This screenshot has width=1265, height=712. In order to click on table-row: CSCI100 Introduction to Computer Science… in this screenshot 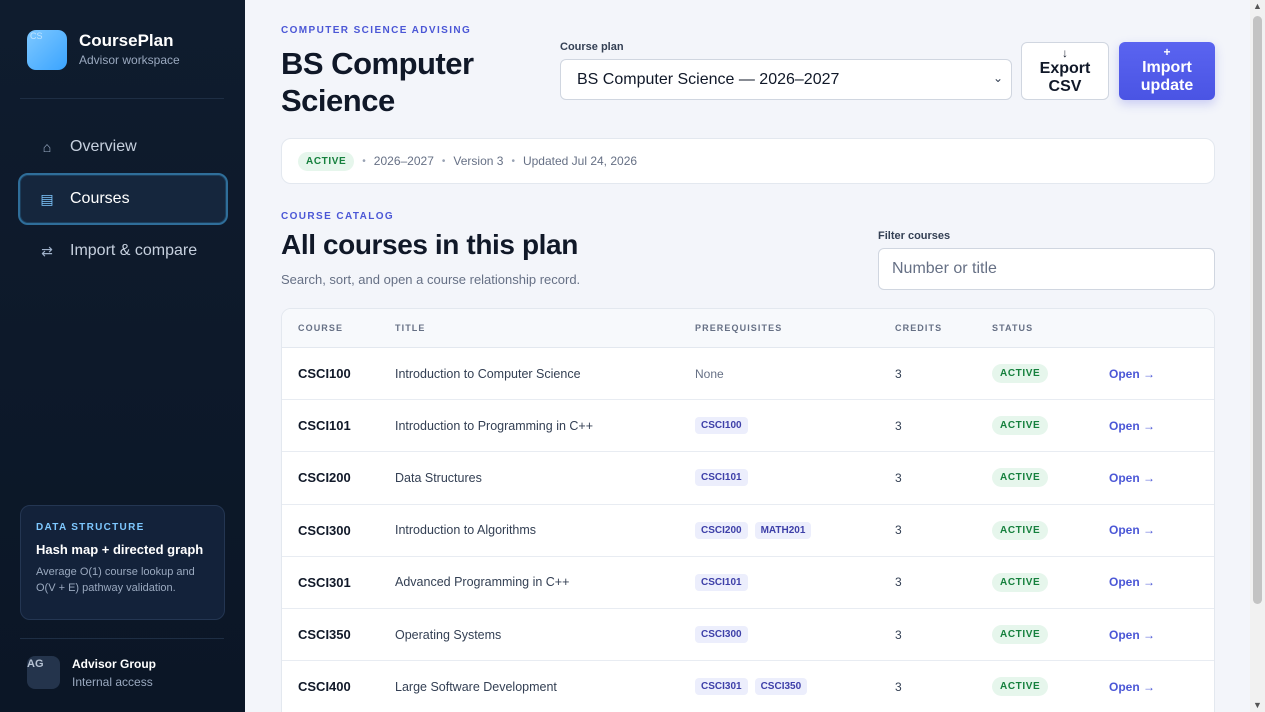, I will do `click(748, 374)`.